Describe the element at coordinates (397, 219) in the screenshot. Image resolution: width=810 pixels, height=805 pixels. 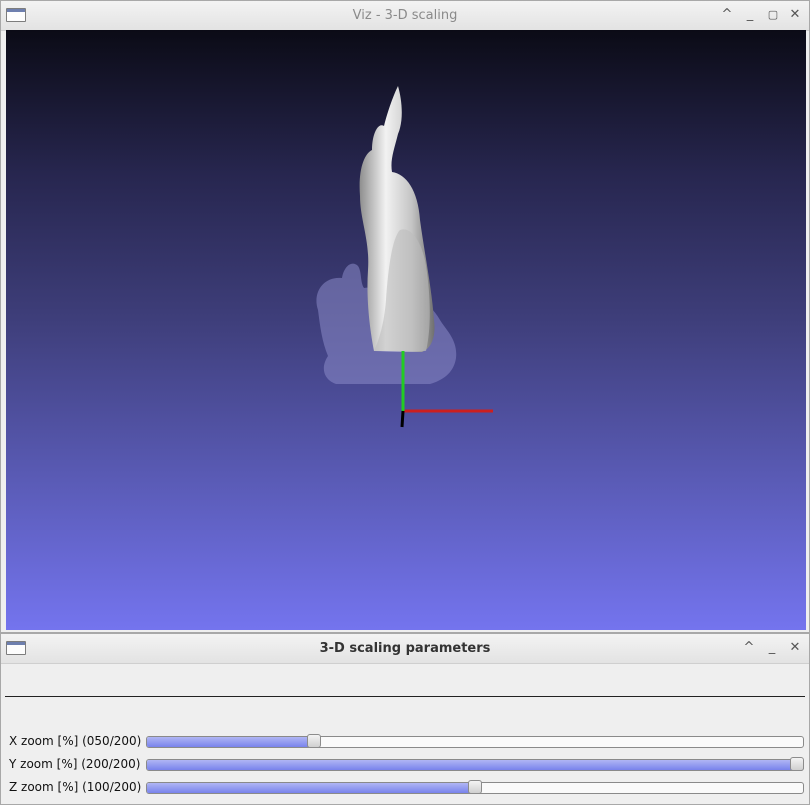
I see `scaled-bunny-model` at that location.